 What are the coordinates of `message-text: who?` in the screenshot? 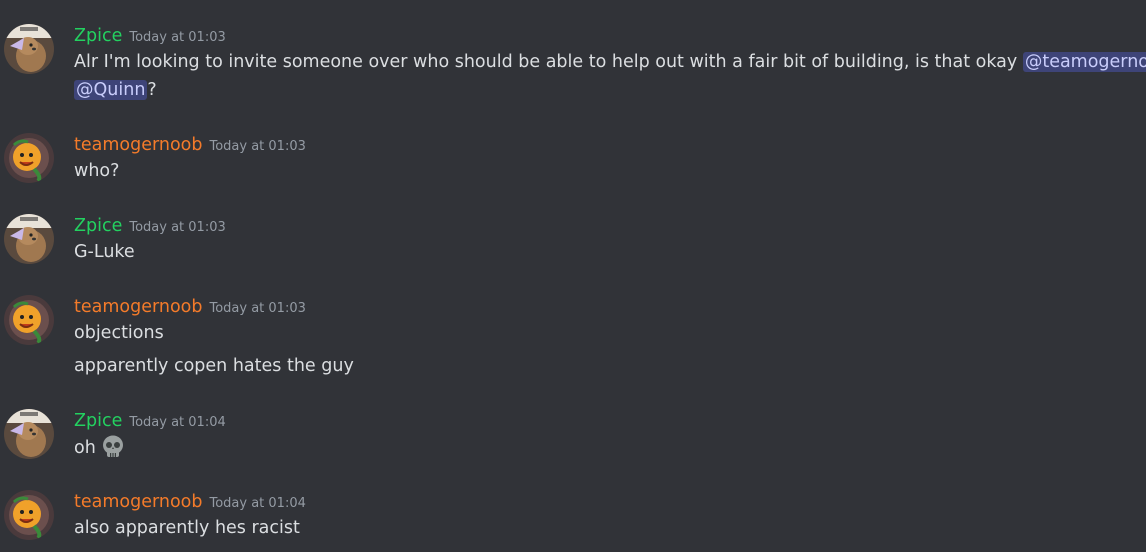 It's located at (97, 171).